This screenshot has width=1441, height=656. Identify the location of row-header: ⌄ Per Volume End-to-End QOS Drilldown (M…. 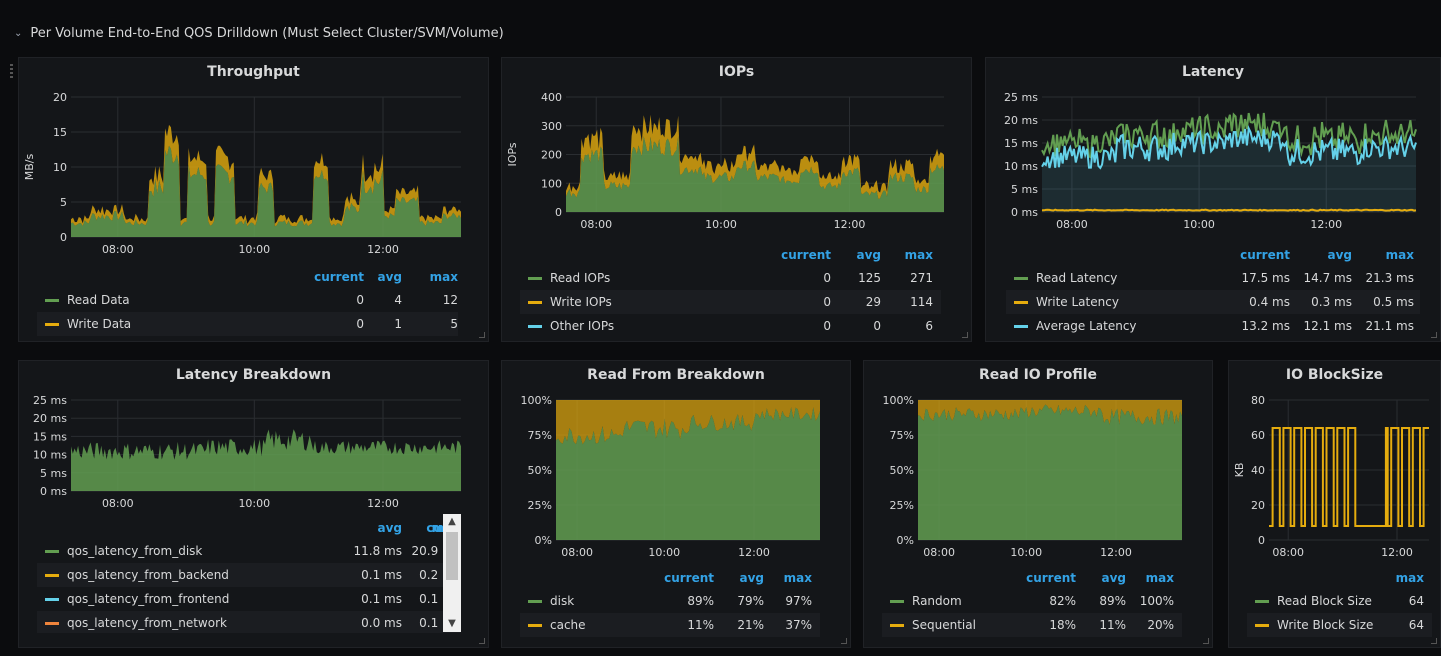
(259, 33).